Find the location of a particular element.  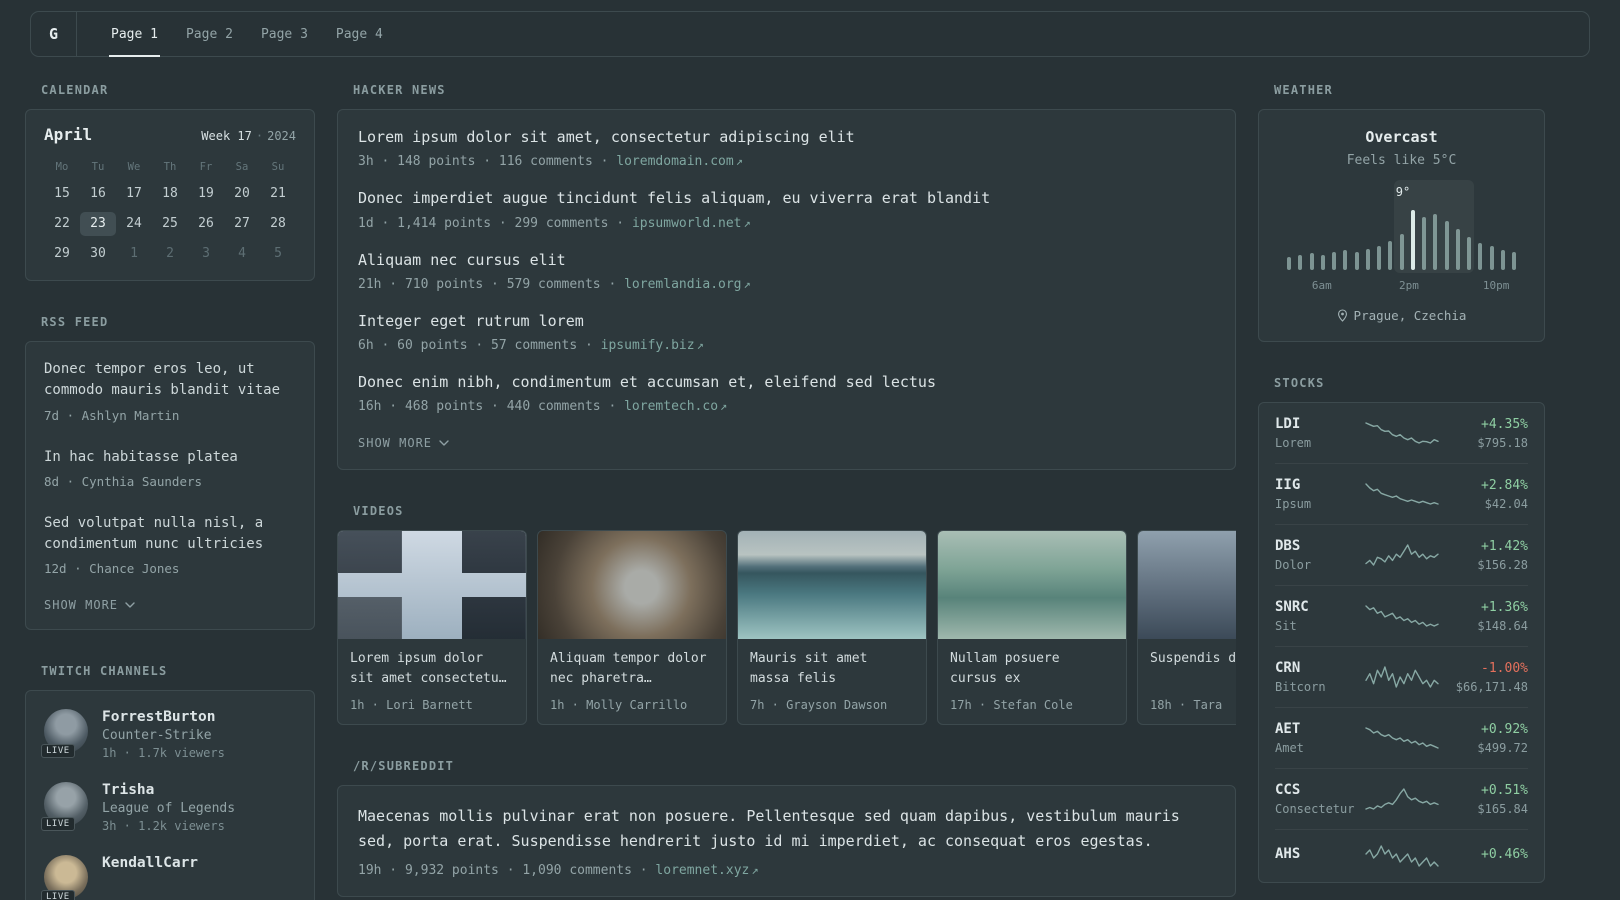

tab-page-2: Page 2 is located at coordinates (209, 34).